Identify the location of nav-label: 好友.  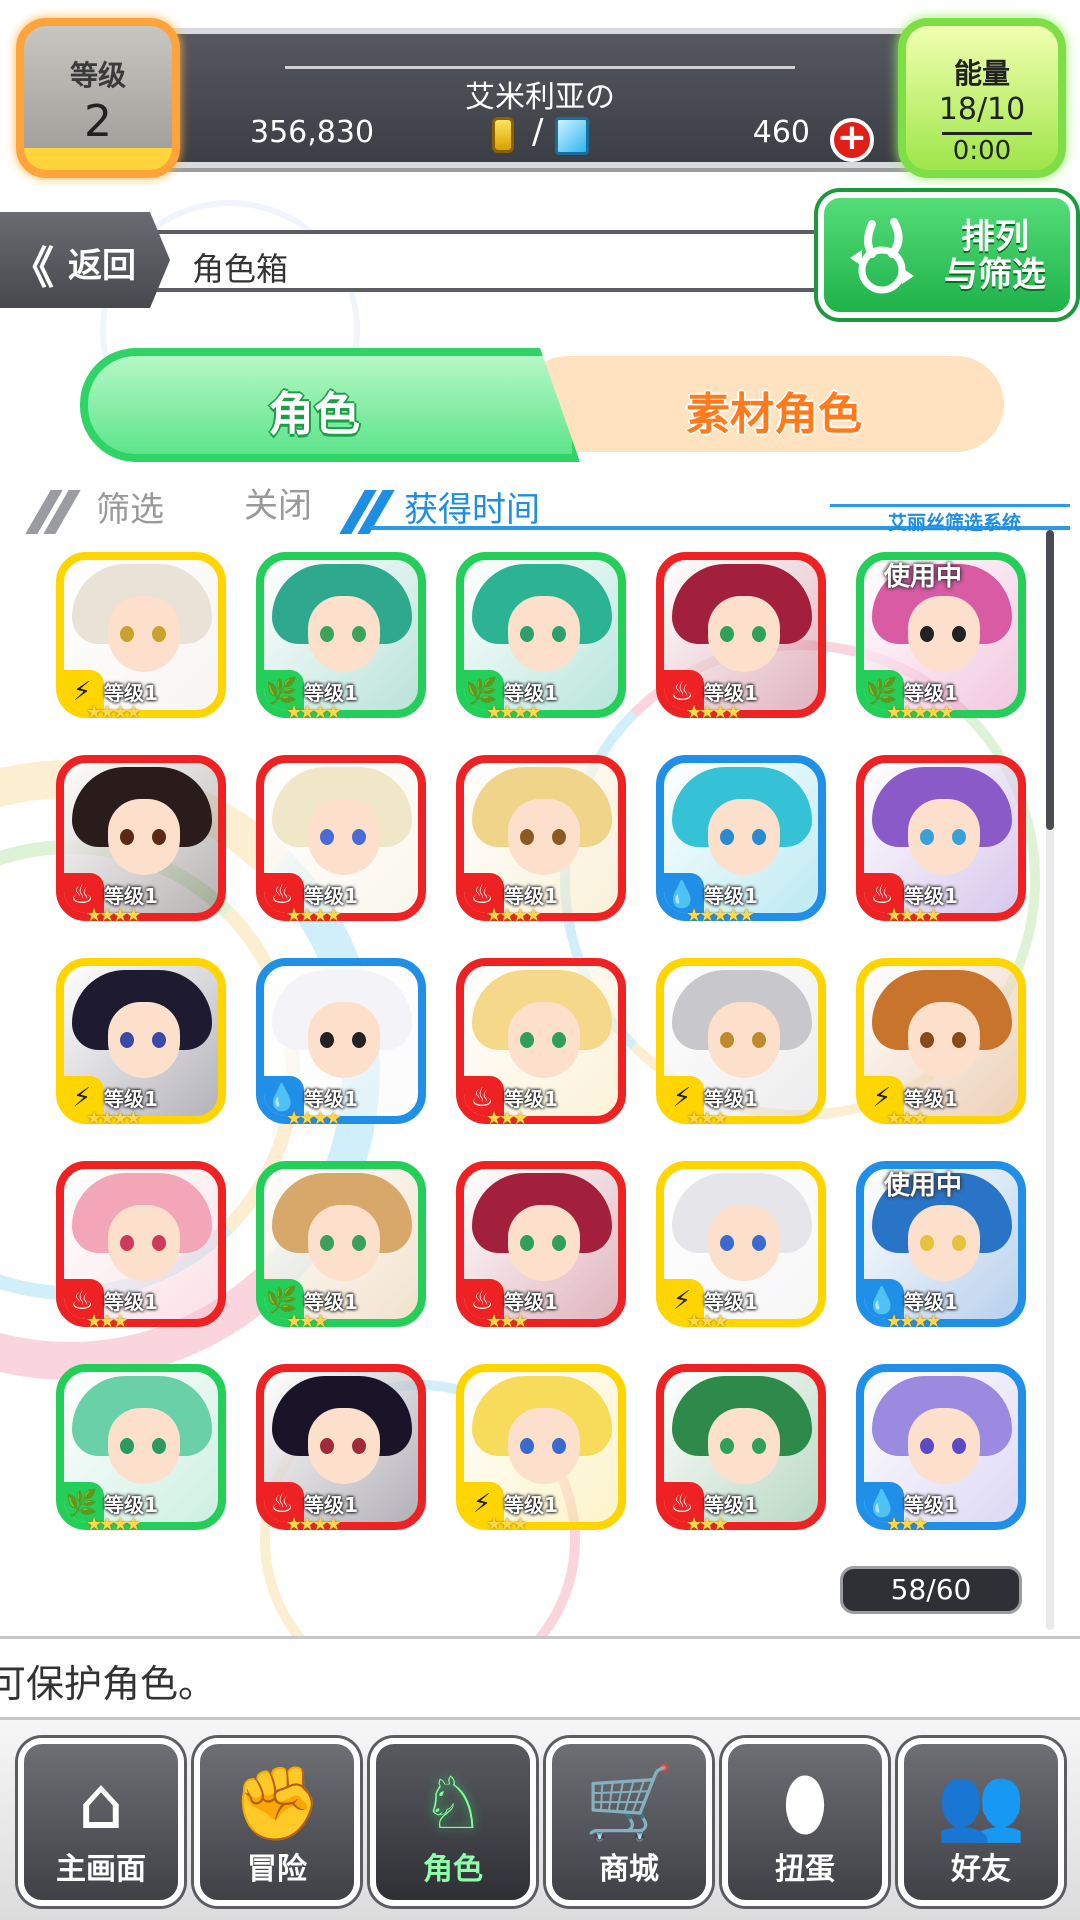
(981, 1869).